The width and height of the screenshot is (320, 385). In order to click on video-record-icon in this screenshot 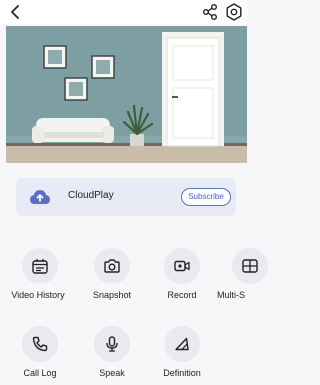, I will do `click(182, 266)`.